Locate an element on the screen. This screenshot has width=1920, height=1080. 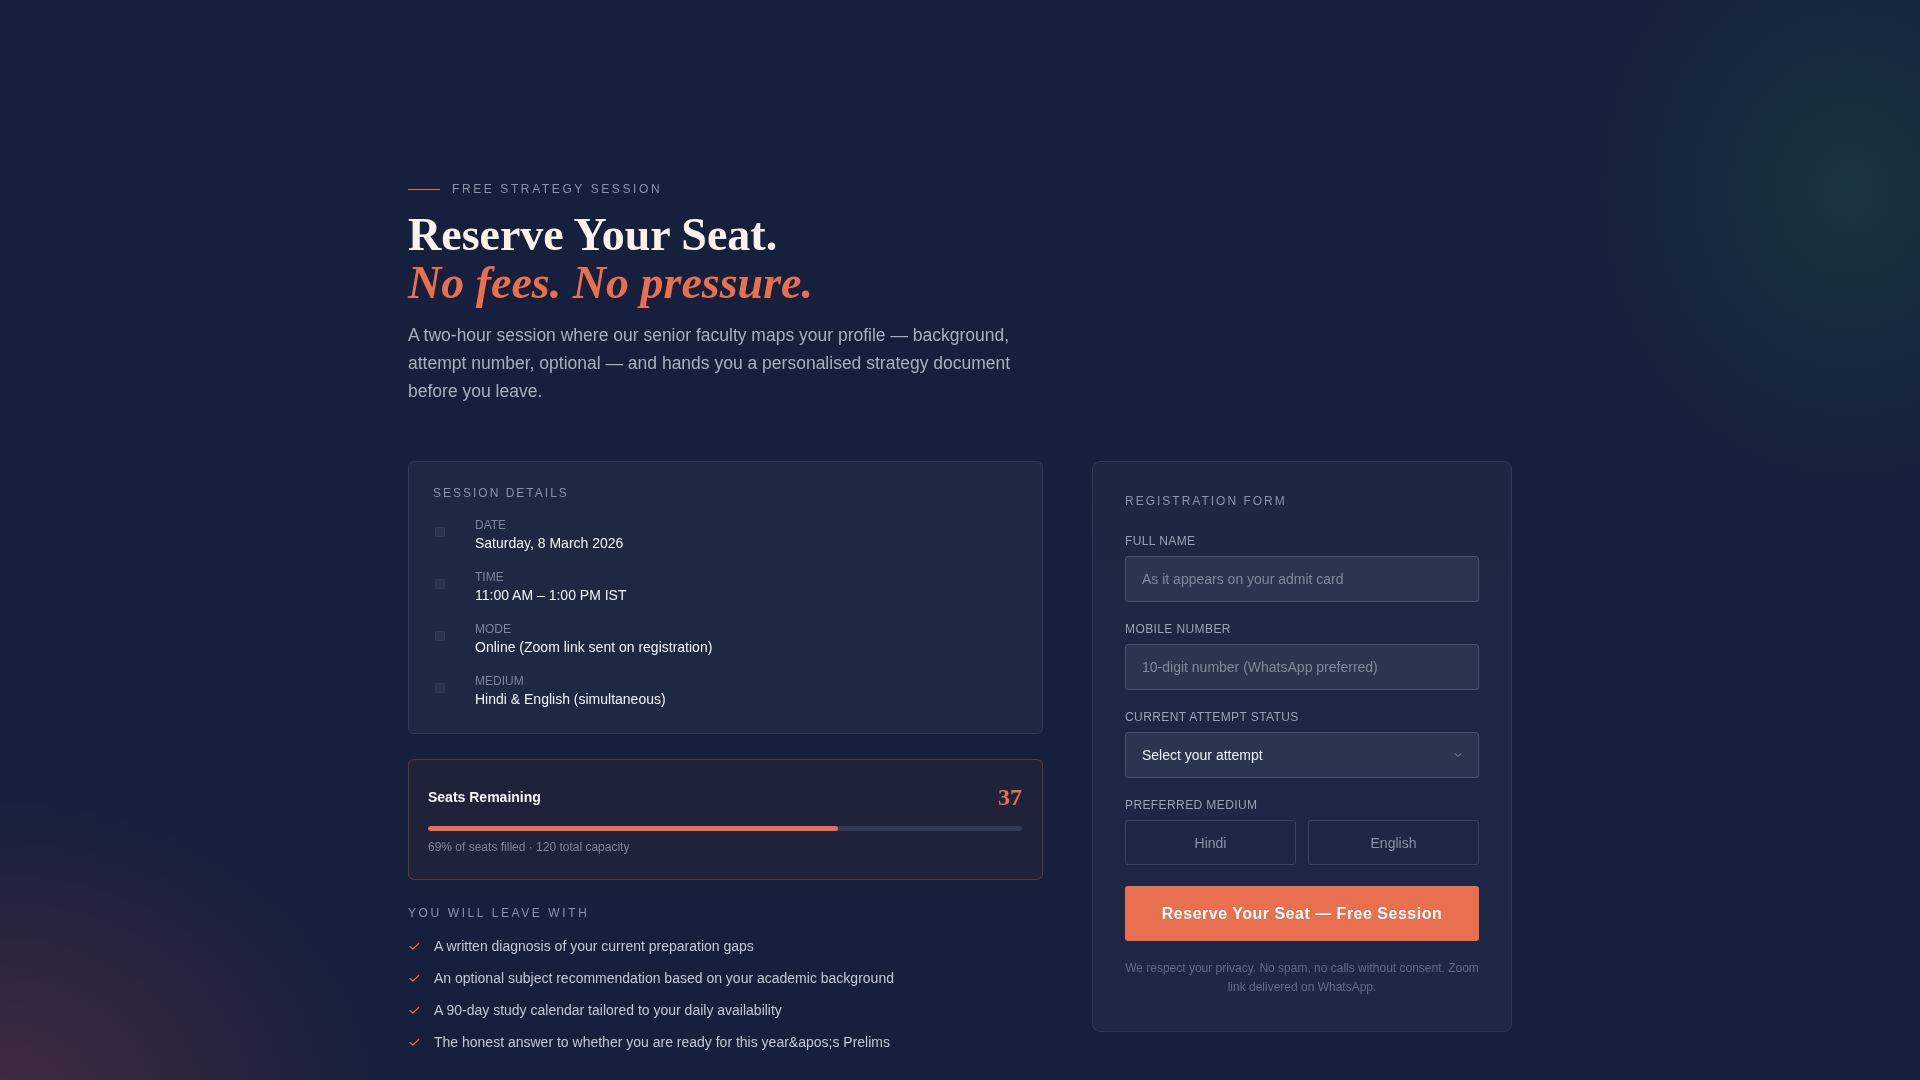
outcome-text: A written diagnosis of your current preparation gaps is located at coordinates (594, 946).